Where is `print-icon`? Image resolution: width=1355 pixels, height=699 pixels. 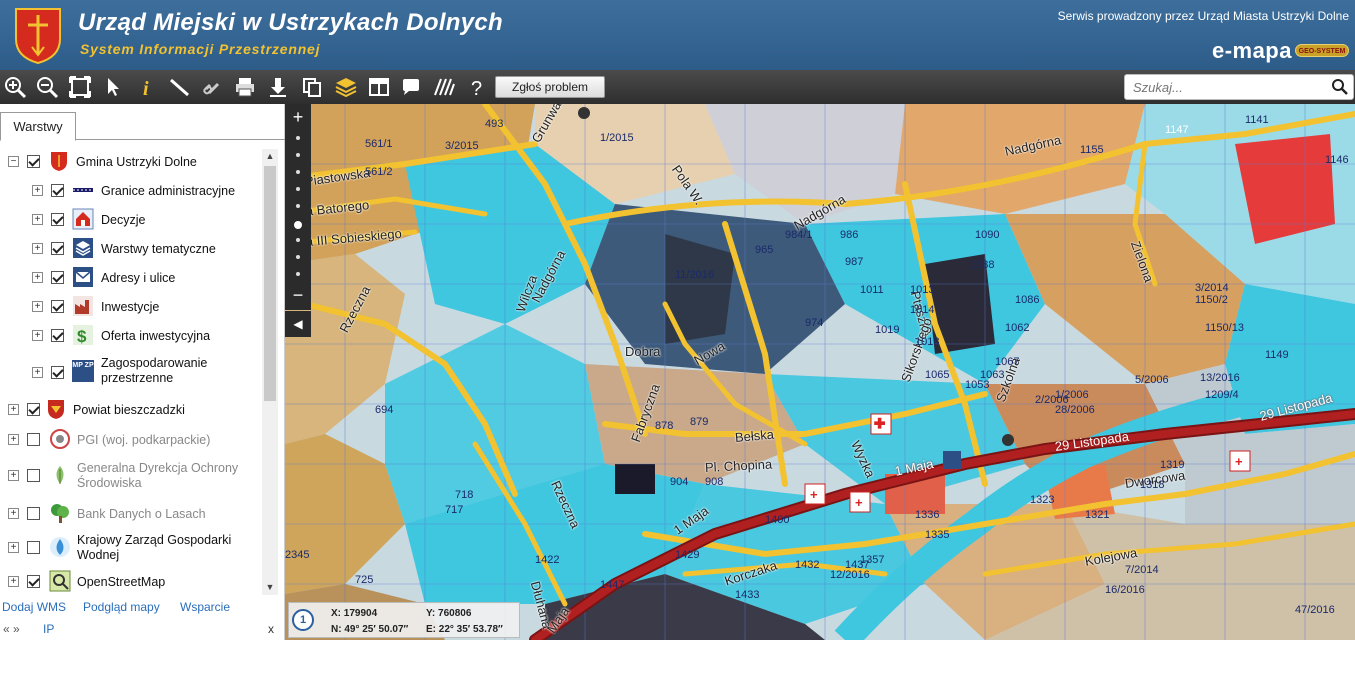 print-icon is located at coordinates (245, 87).